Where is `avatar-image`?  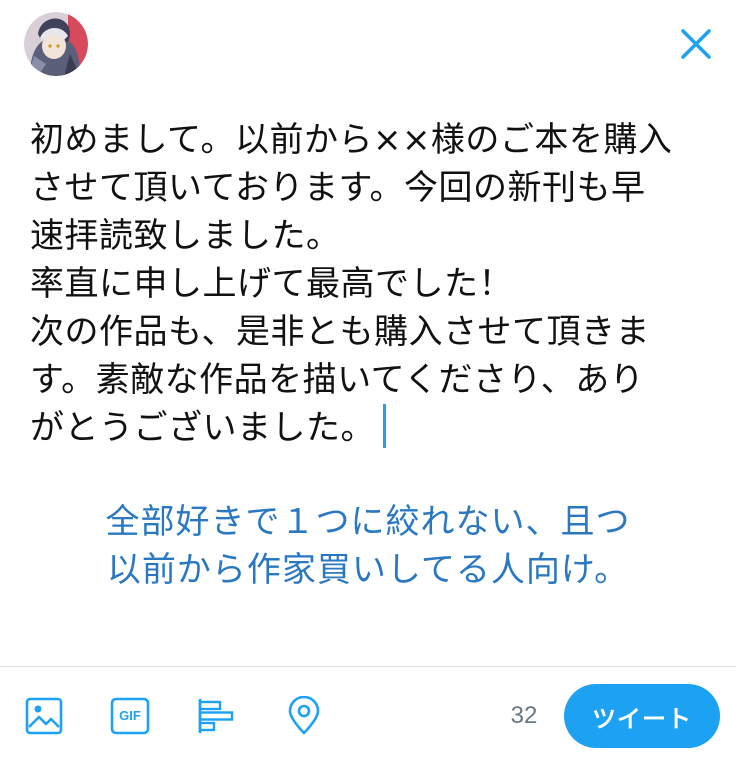
avatar-image is located at coordinates (56, 44).